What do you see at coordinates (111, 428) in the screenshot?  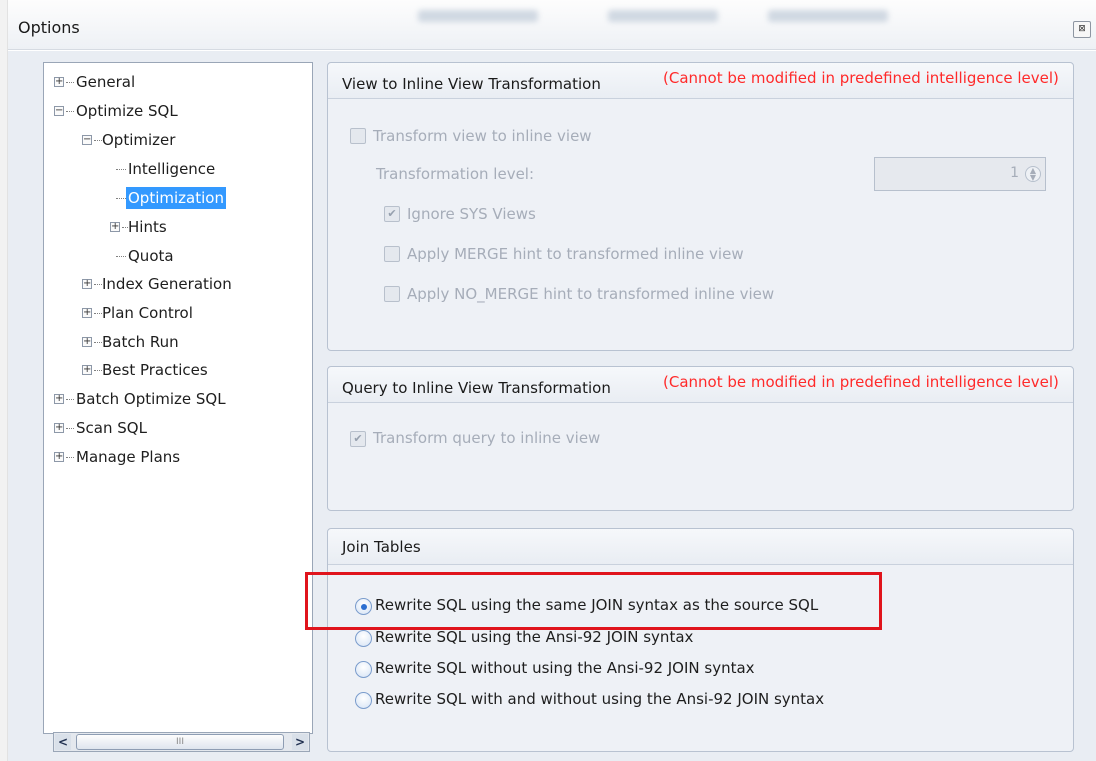 I see `tree-item-label: Scan SQL` at bounding box center [111, 428].